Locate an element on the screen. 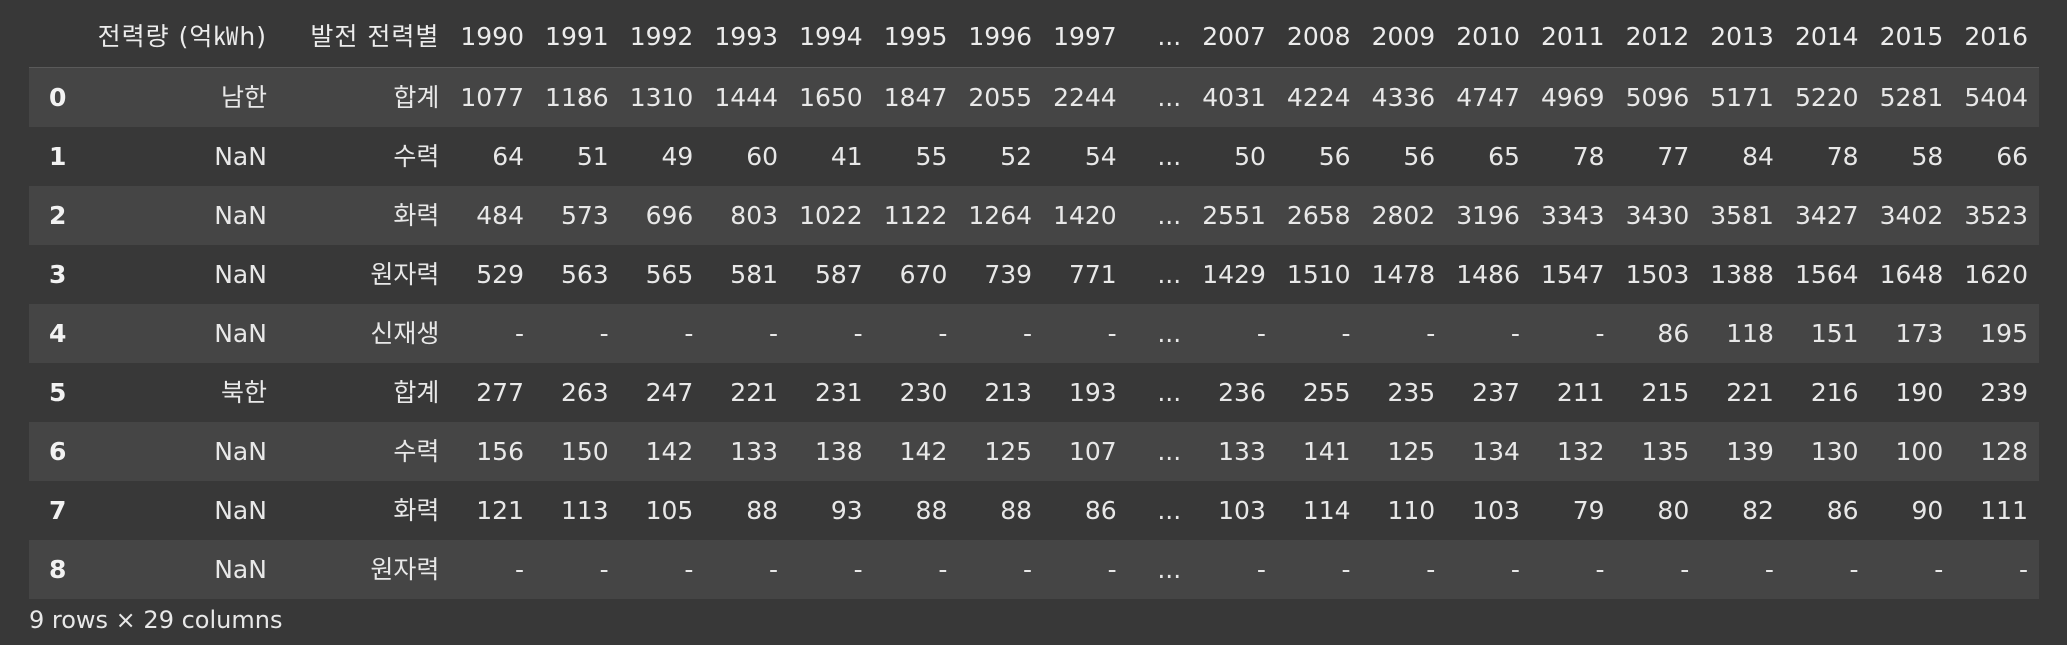  table-cell: 3402 is located at coordinates (1911, 215).